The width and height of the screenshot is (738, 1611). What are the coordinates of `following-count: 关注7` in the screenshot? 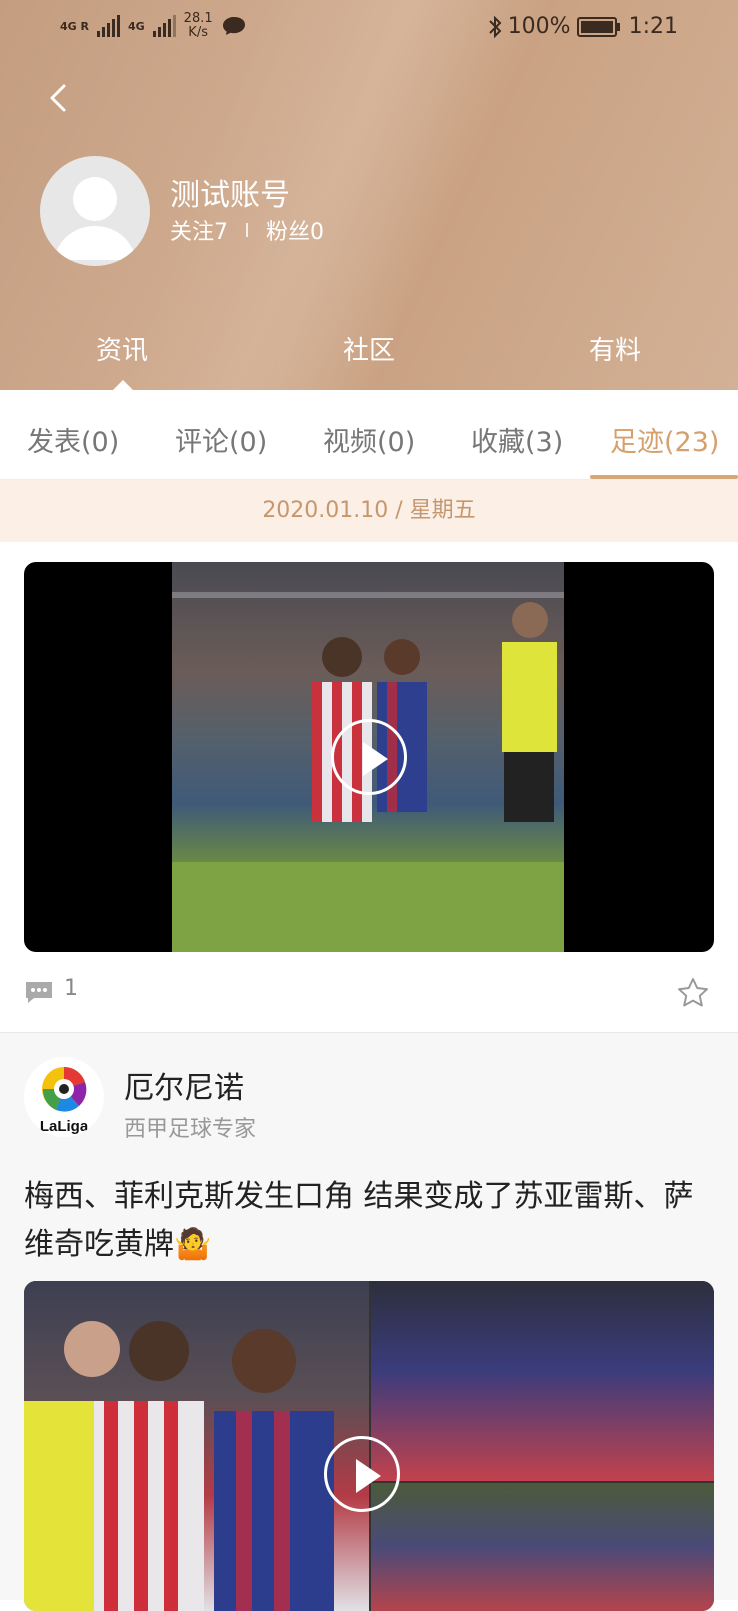 It's located at (199, 230).